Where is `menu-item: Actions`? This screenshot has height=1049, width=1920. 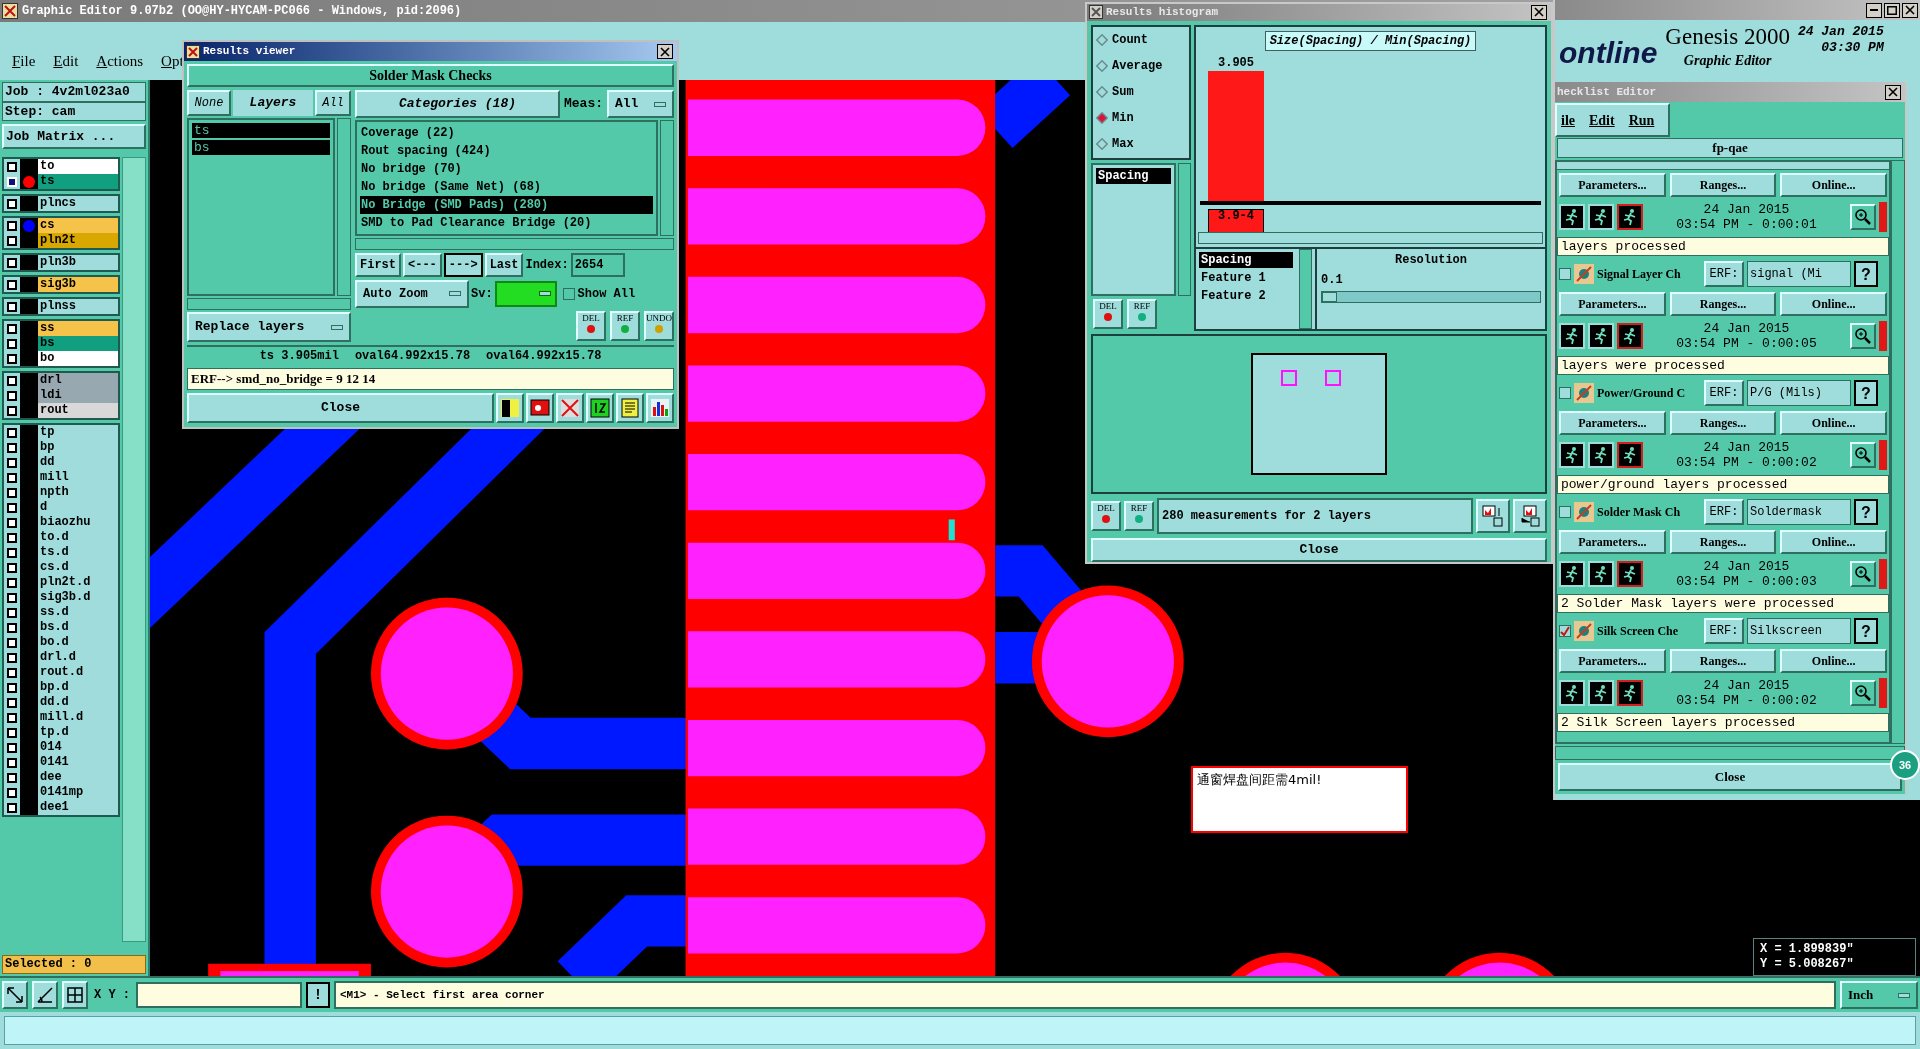
menu-item: Actions is located at coordinates (120, 60).